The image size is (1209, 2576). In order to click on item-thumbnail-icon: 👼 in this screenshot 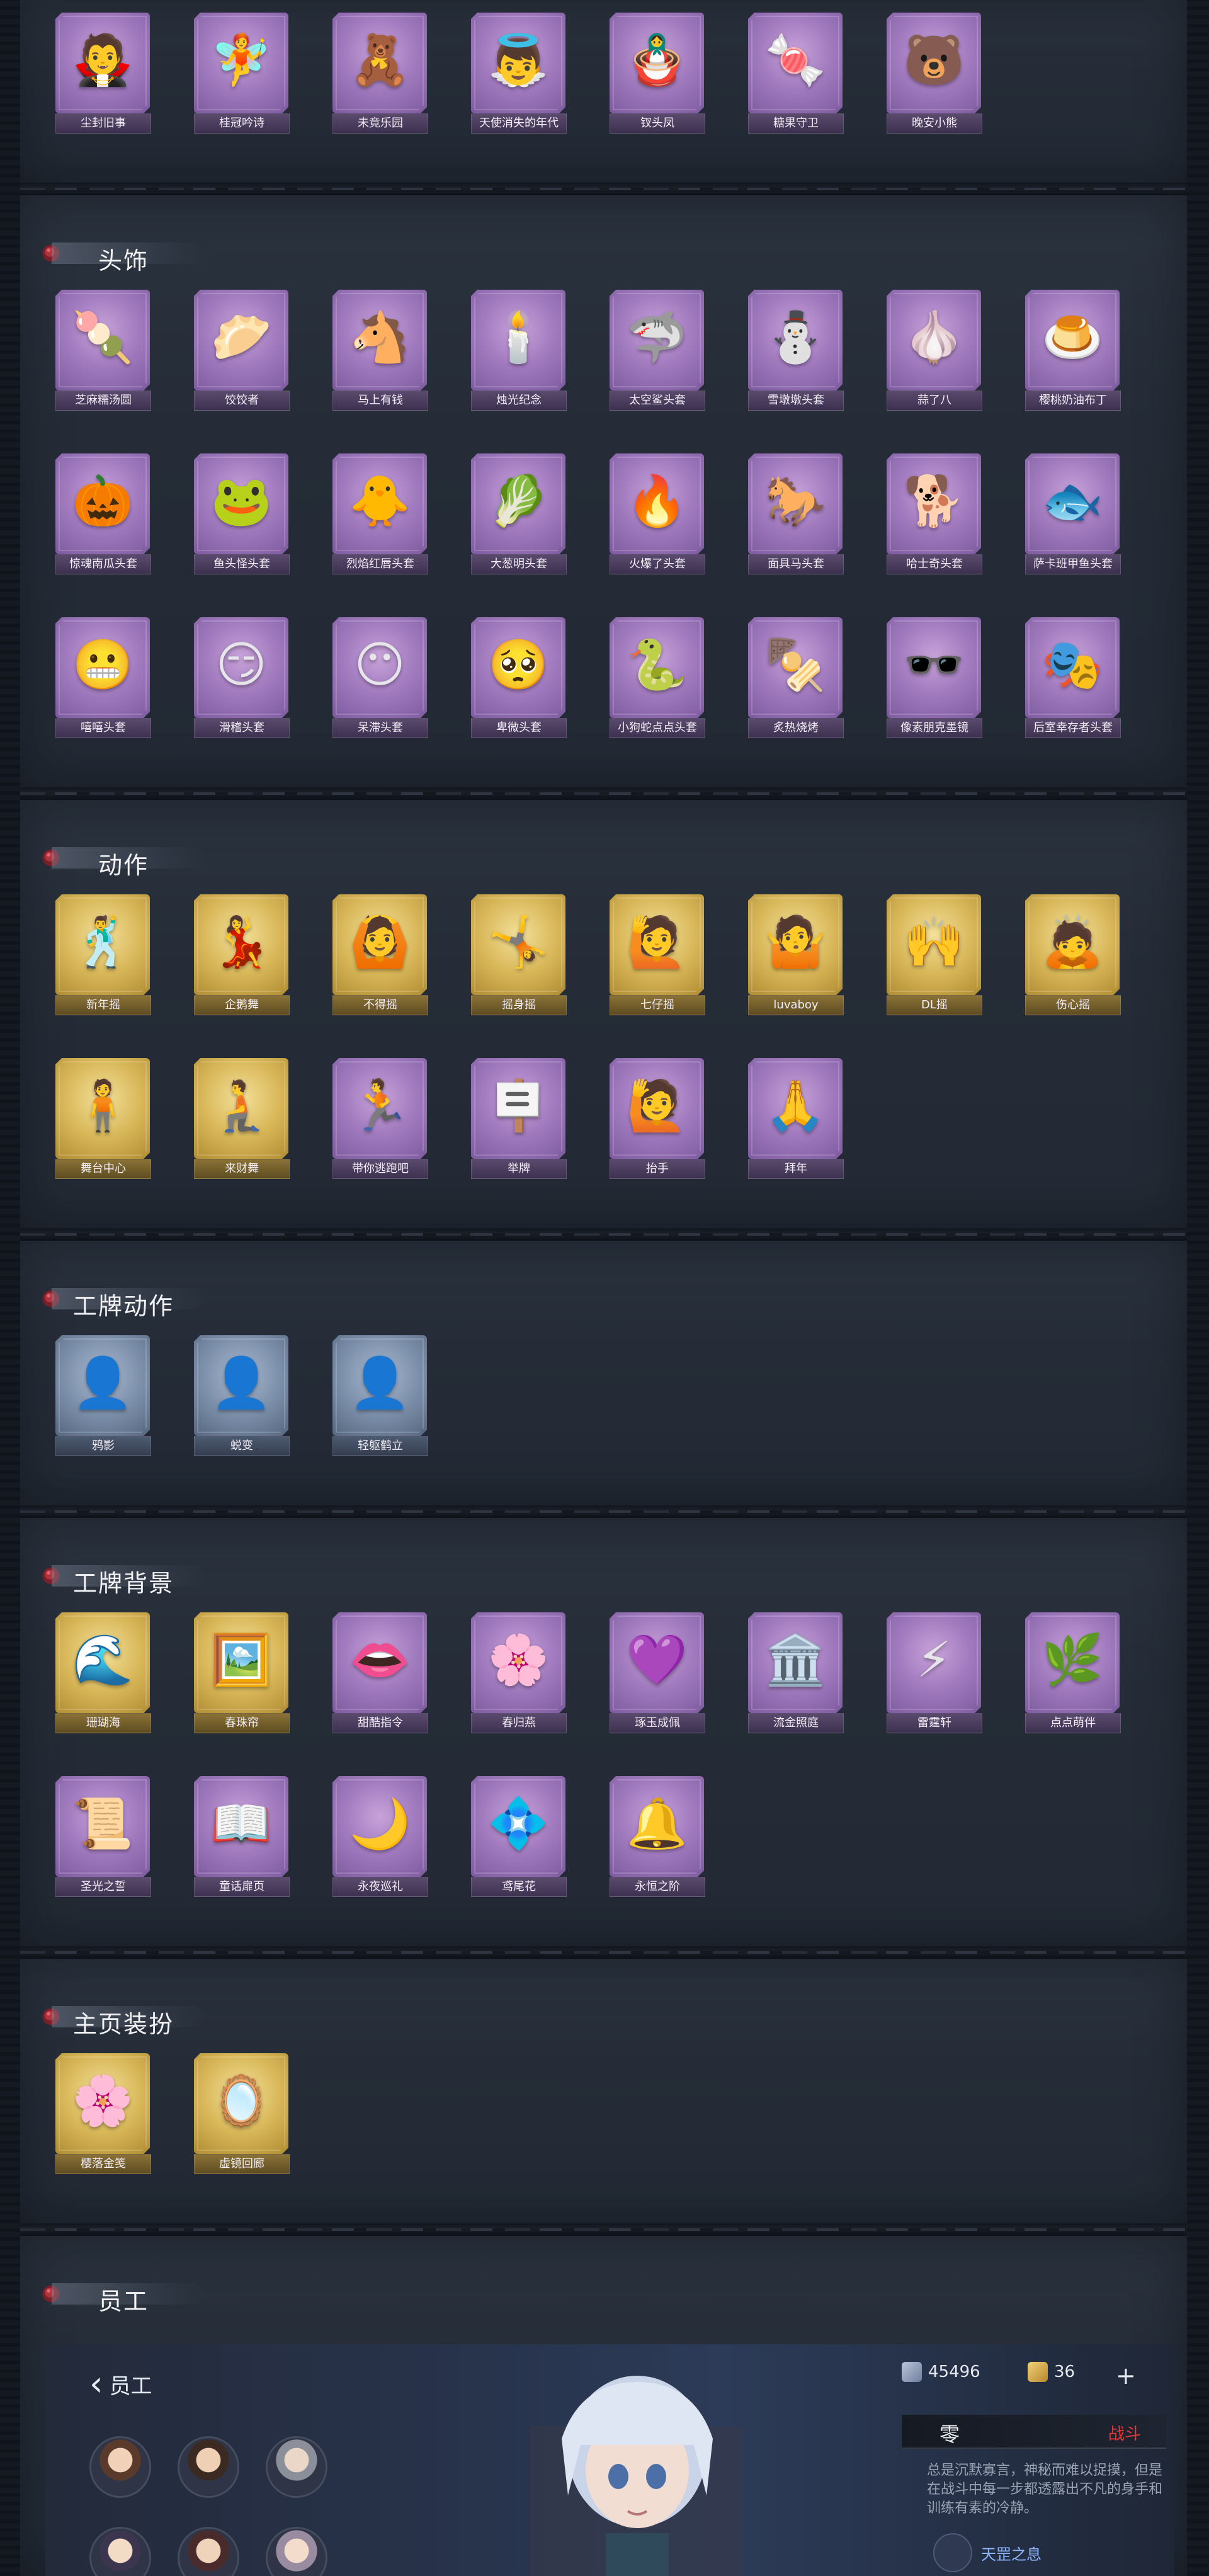, I will do `click(518, 60)`.